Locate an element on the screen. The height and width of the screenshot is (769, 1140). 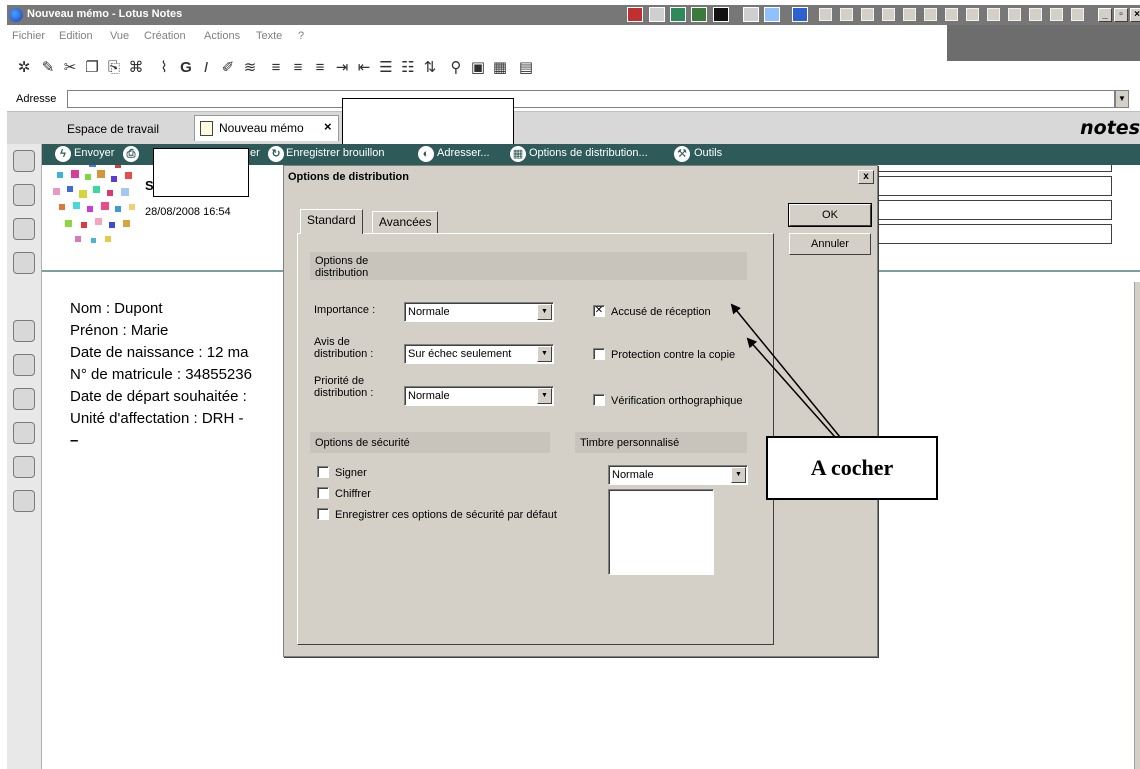
ok-button: OK is located at coordinates (830, 215).